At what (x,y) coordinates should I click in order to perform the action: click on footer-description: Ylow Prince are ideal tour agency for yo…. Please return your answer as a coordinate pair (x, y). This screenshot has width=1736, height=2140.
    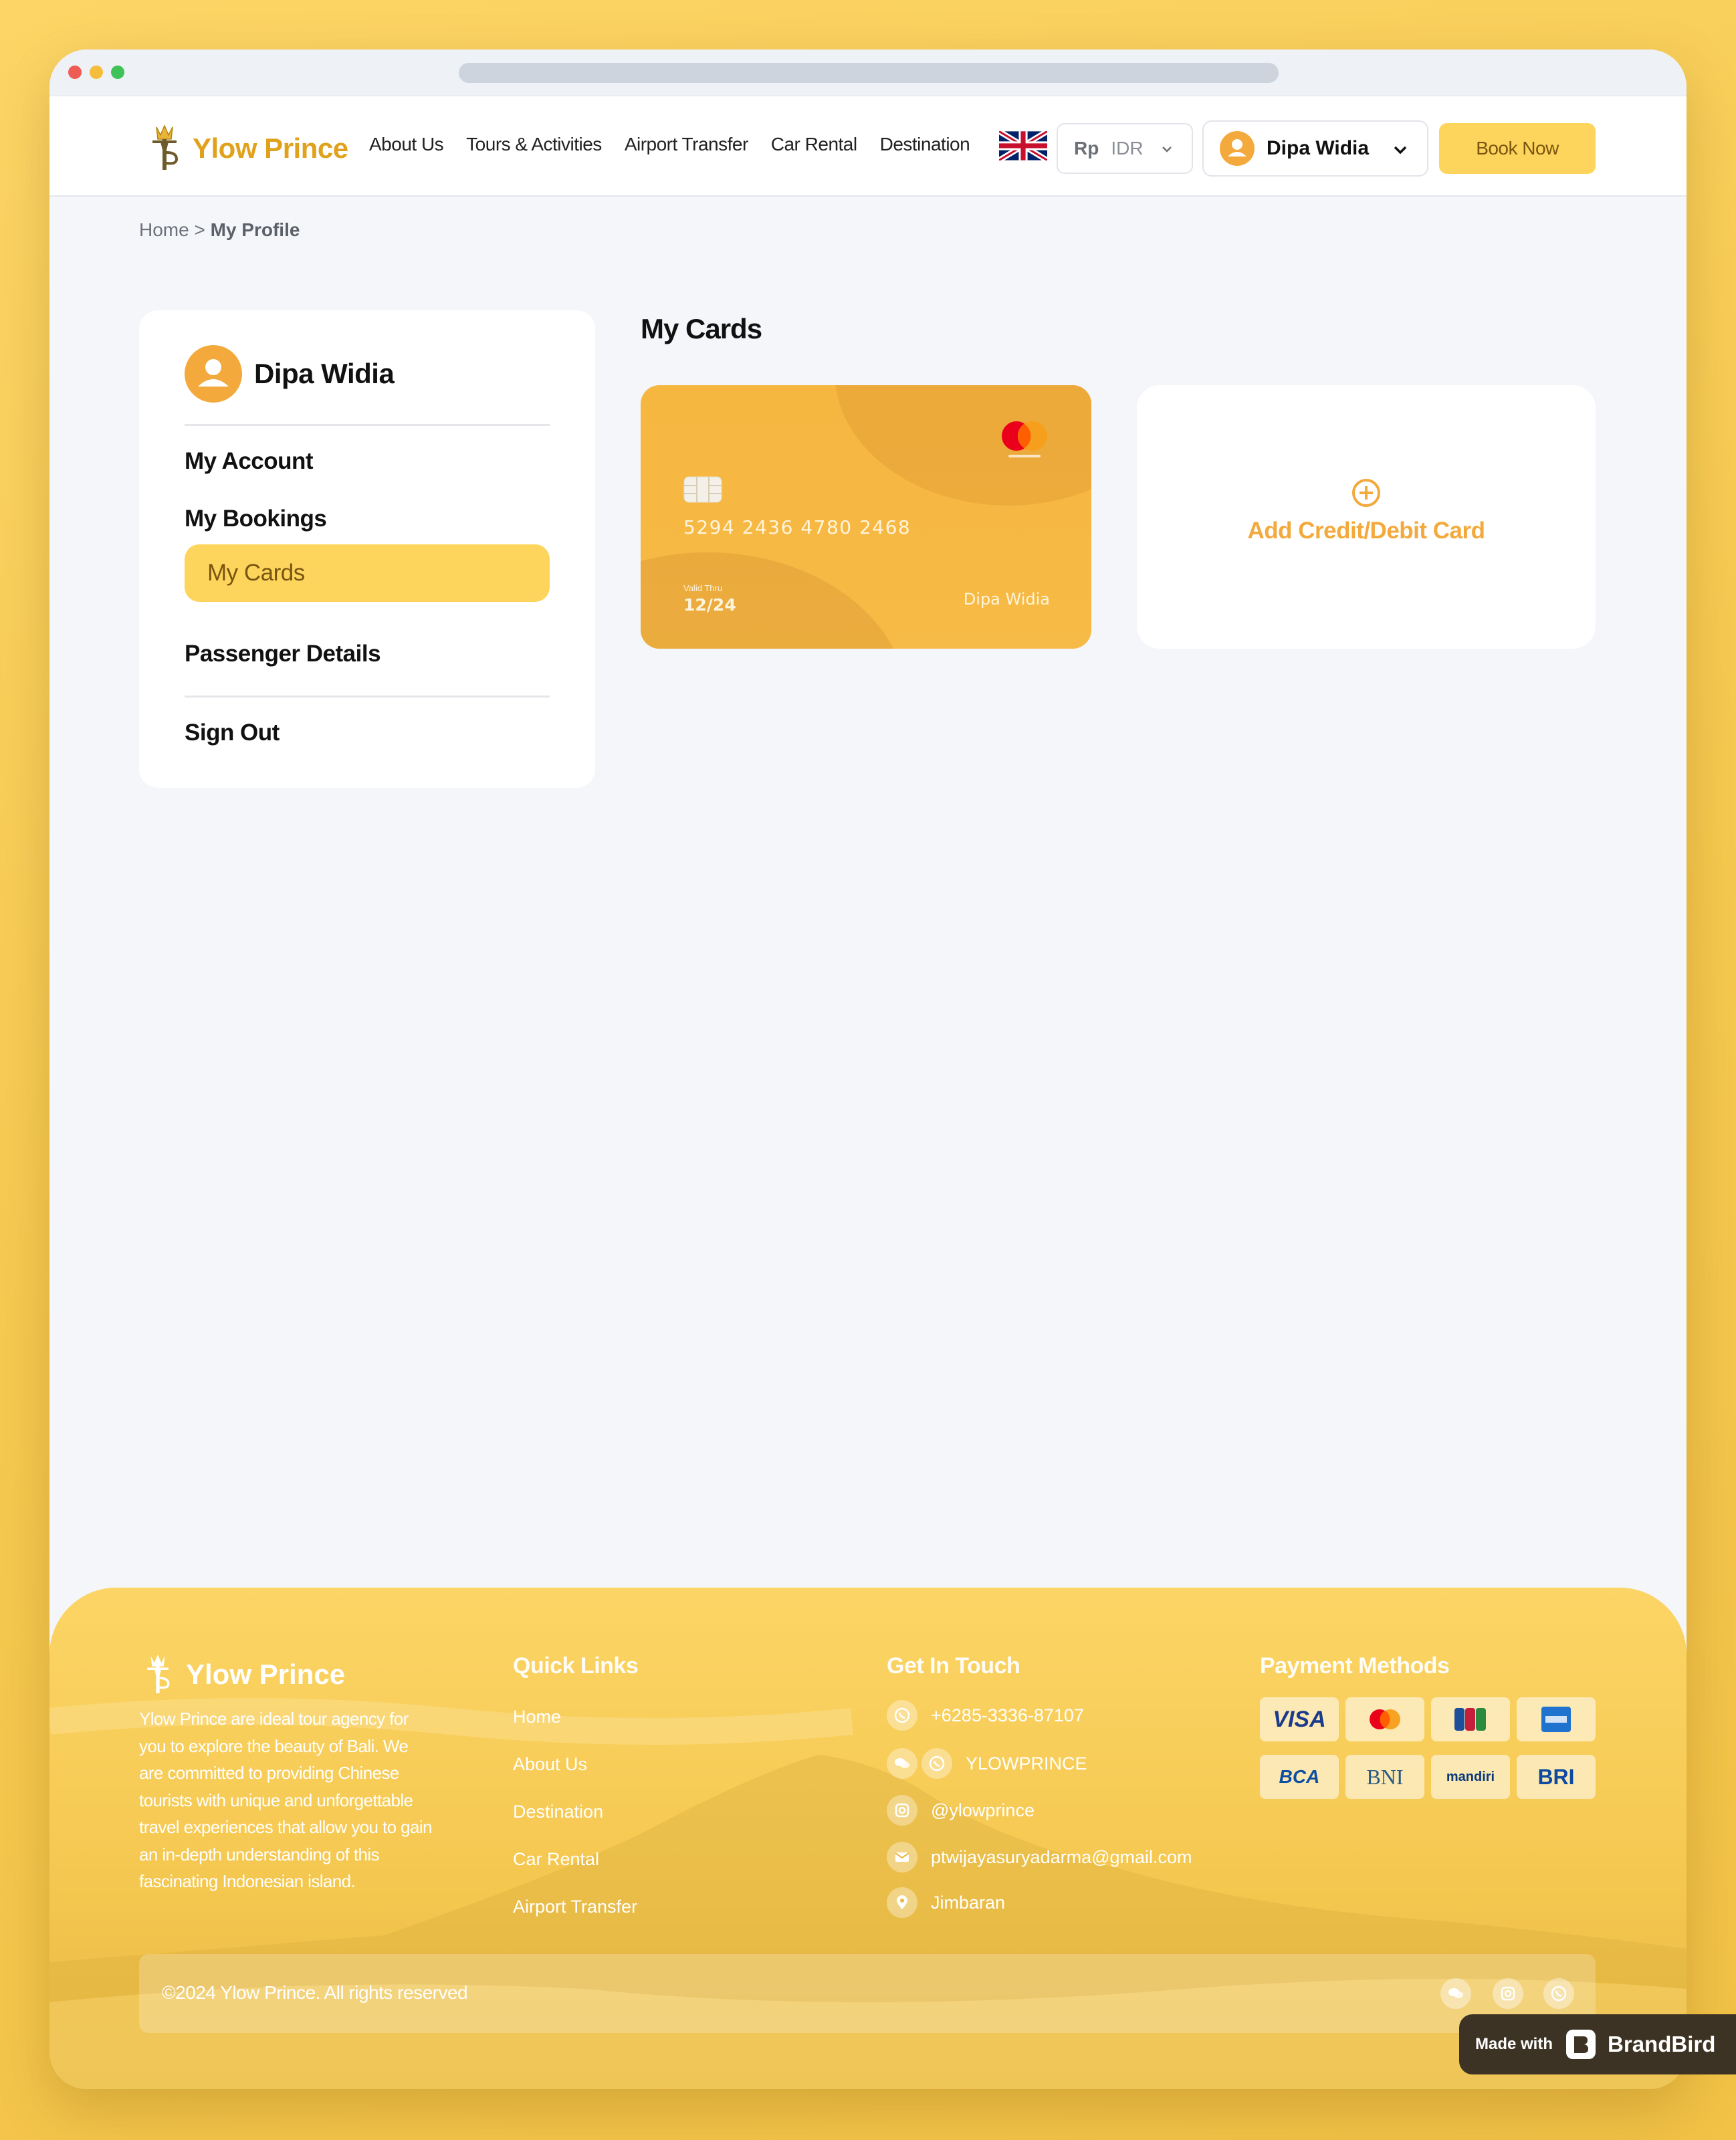
    Looking at the image, I should click on (285, 1800).